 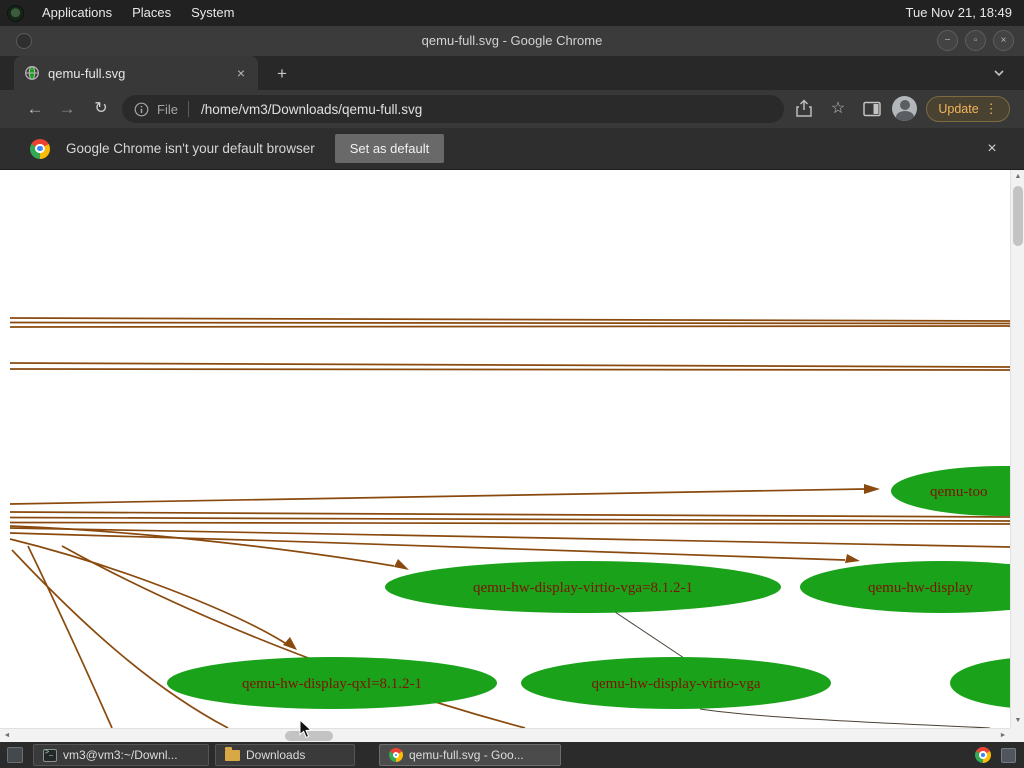 I want to click on globe-icon, so click(x=32, y=73).